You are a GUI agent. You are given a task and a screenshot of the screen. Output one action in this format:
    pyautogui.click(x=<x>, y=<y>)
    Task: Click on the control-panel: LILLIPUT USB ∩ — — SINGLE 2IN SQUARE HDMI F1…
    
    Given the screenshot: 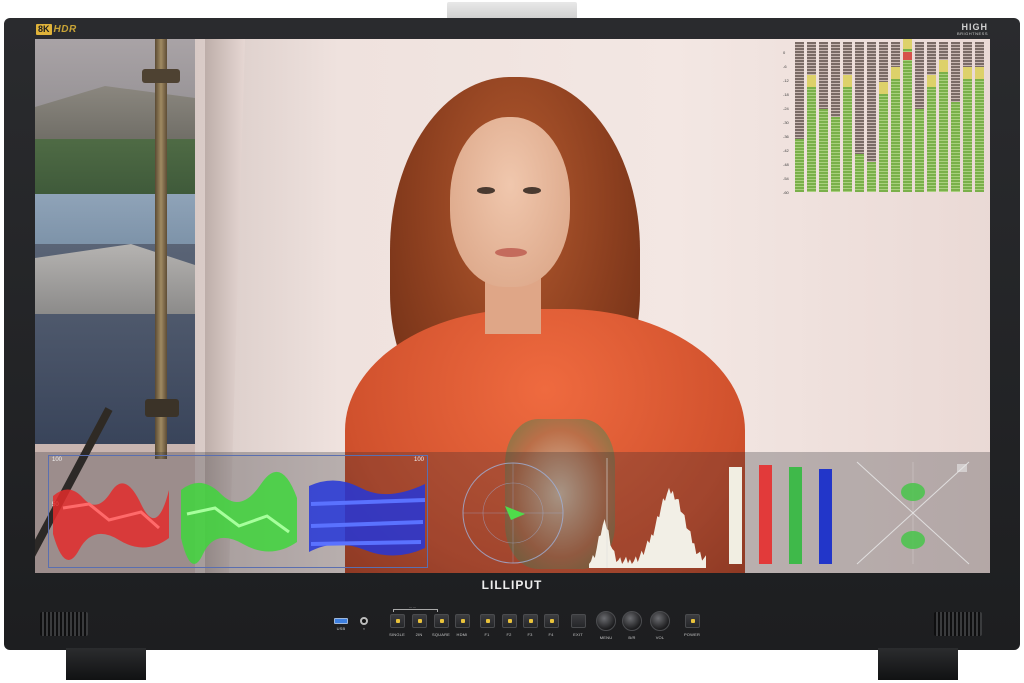 What is the action you would take?
    pyautogui.click(x=512, y=612)
    